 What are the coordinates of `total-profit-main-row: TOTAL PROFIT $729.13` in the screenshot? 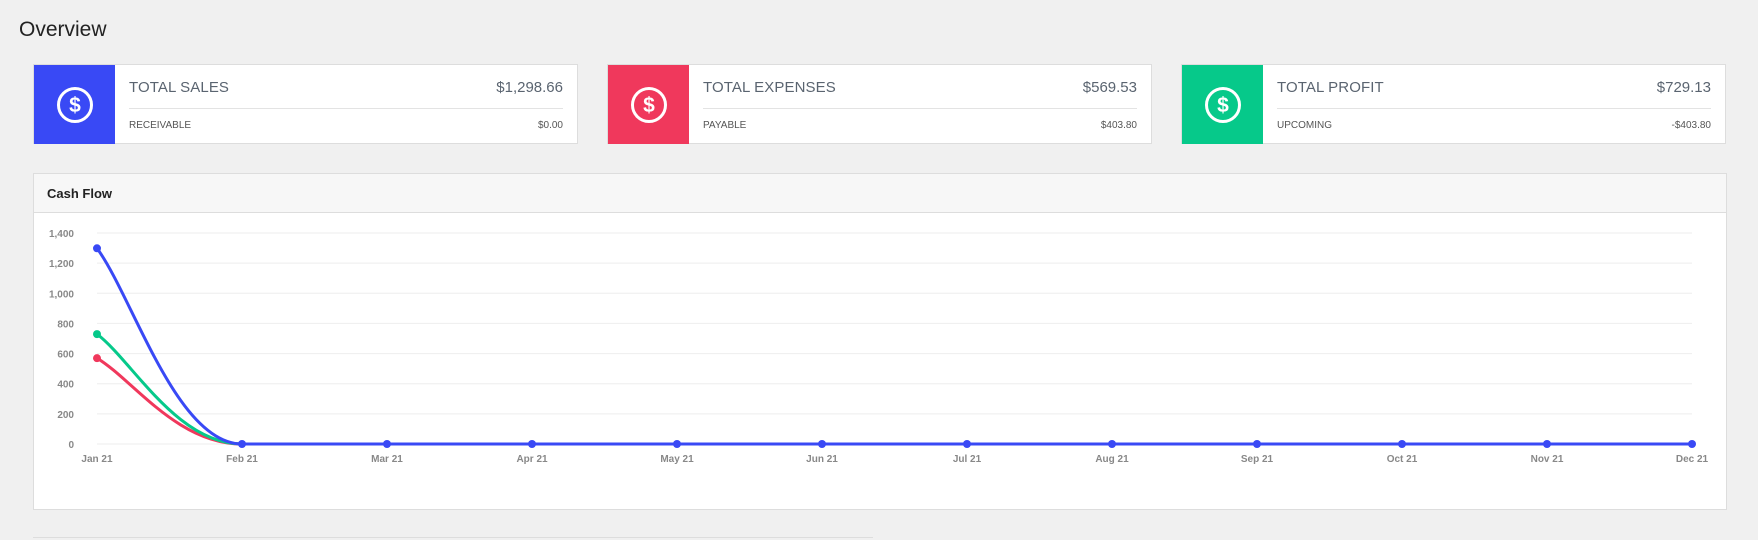 It's located at (1494, 87).